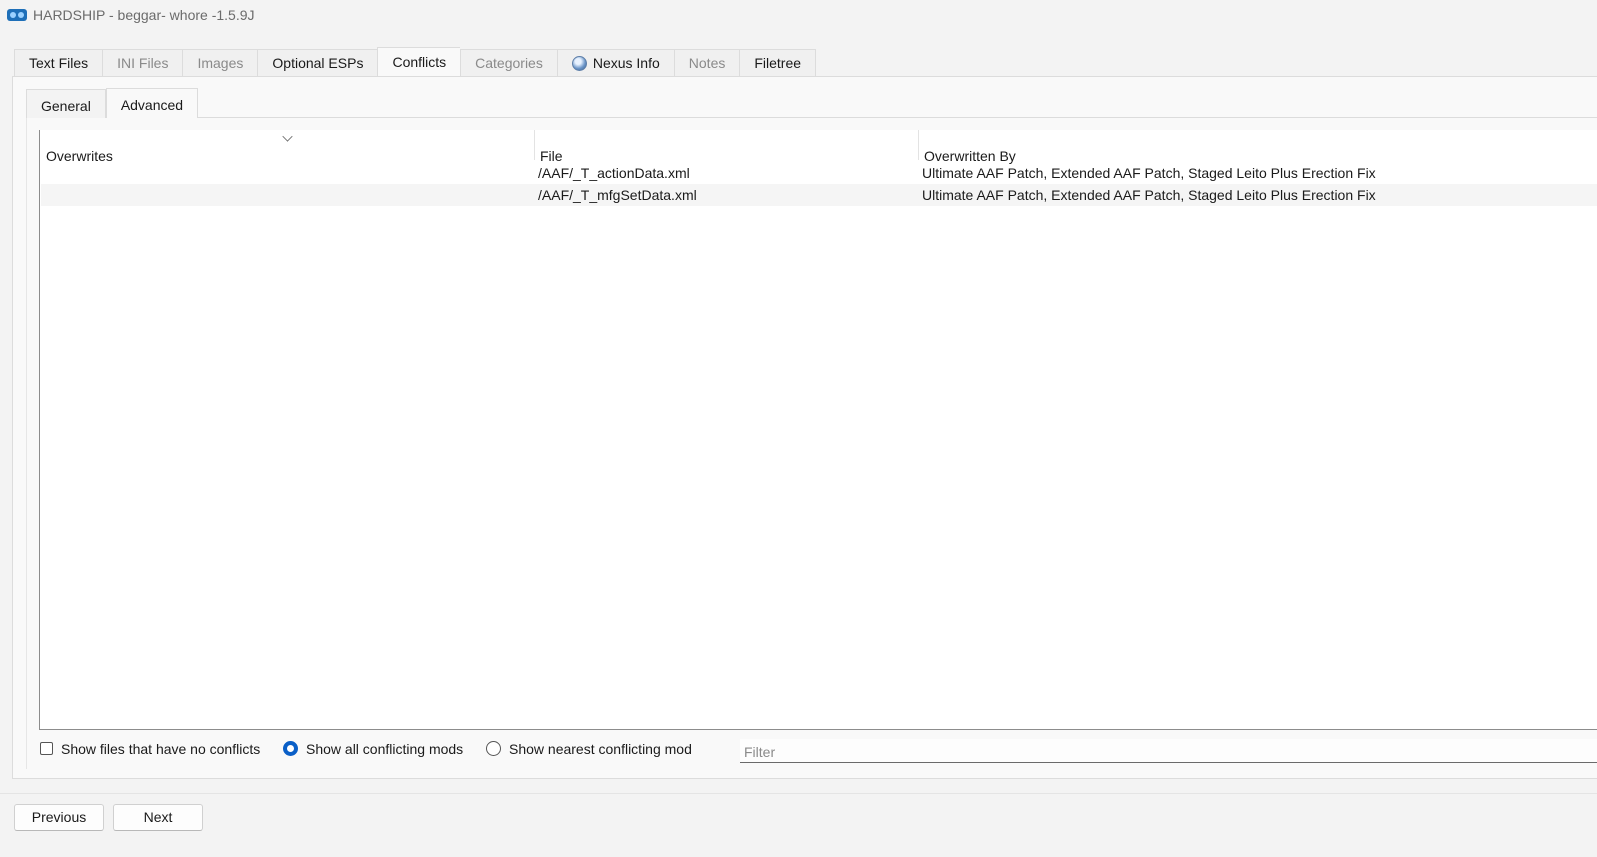  What do you see at coordinates (160, 749) in the screenshot?
I see `show-no-conflicts-label: Show files that have no conflicts` at bounding box center [160, 749].